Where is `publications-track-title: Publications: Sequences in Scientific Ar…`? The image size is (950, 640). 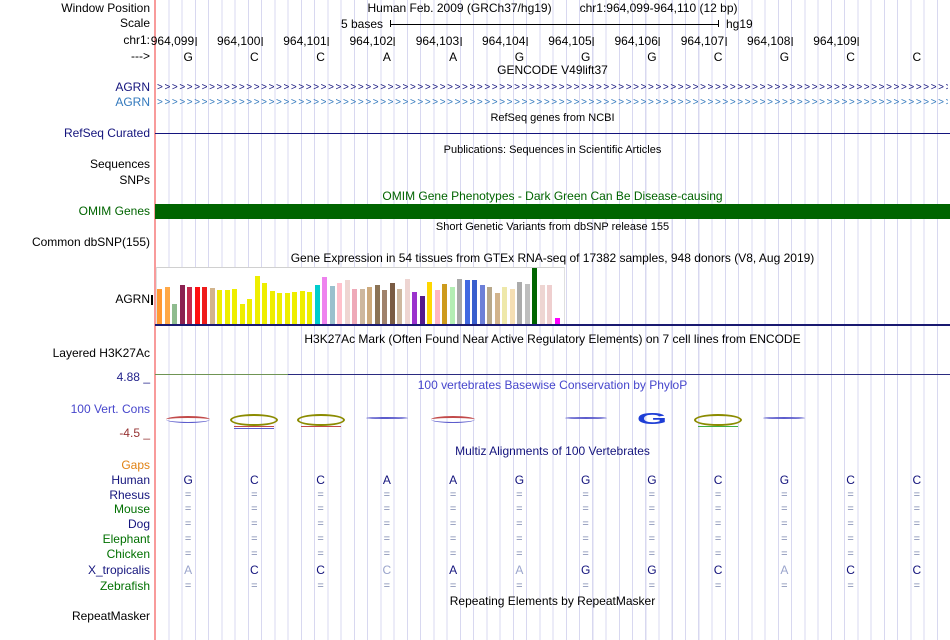
publications-track-title: Publications: Sequences in Scientific Ar… is located at coordinates (552, 150).